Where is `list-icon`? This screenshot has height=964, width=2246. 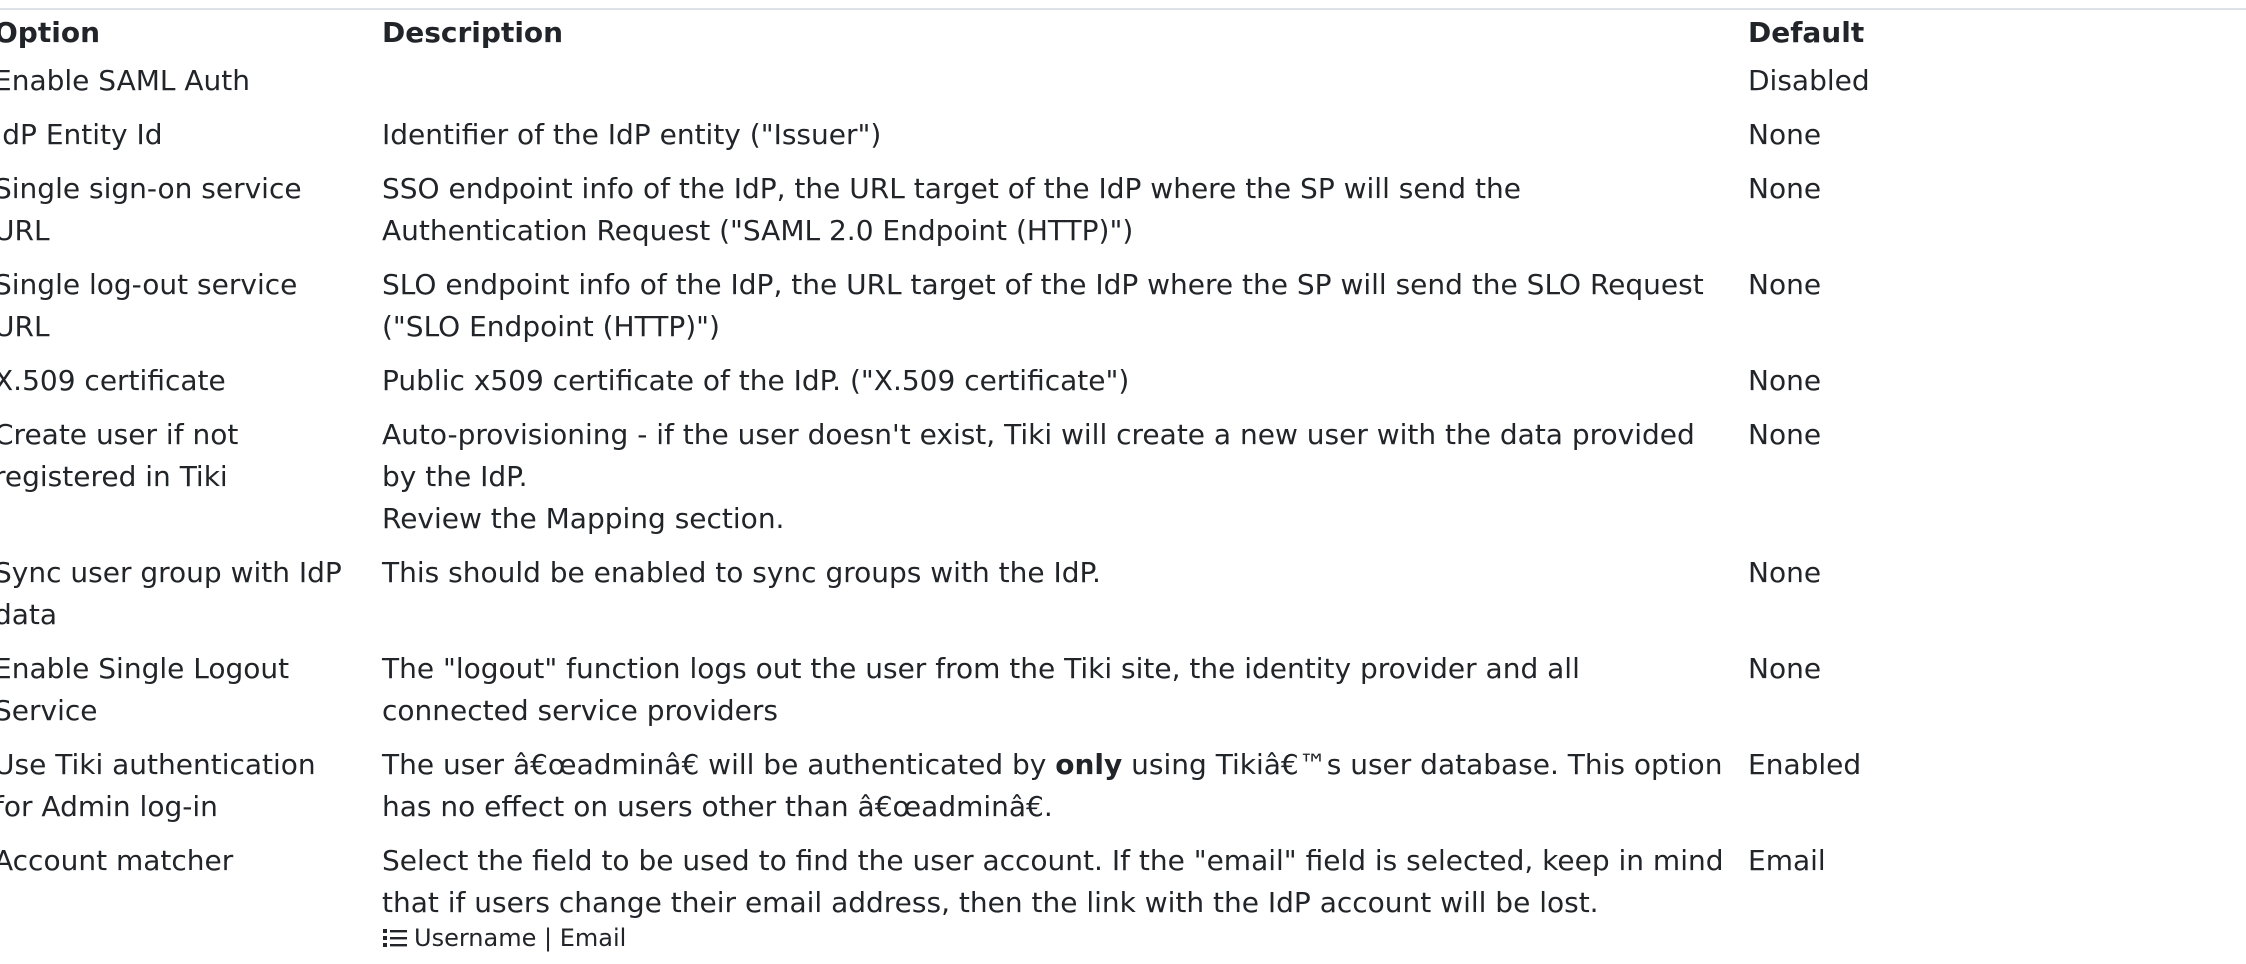 list-icon is located at coordinates (395, 938).